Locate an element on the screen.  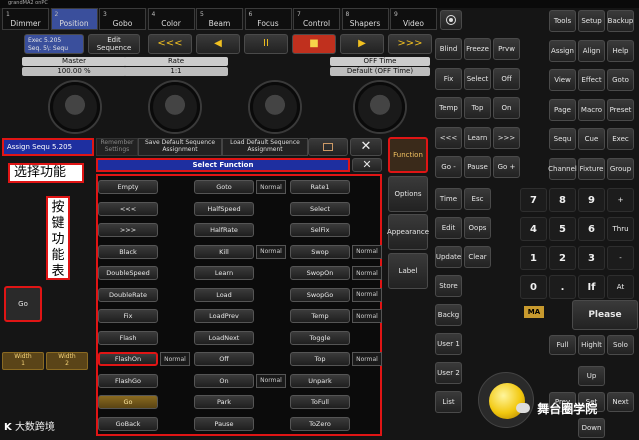
key-fixture: Fixture is located at coordinates (591, 168).